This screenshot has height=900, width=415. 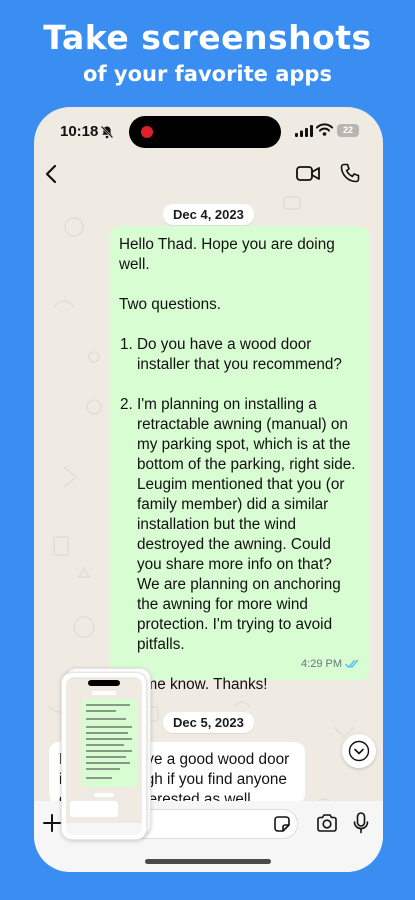 What do you see at coordinates (352, 663) in the screenshot?
I see `double-check-icon` at bounding box center [352, 663].